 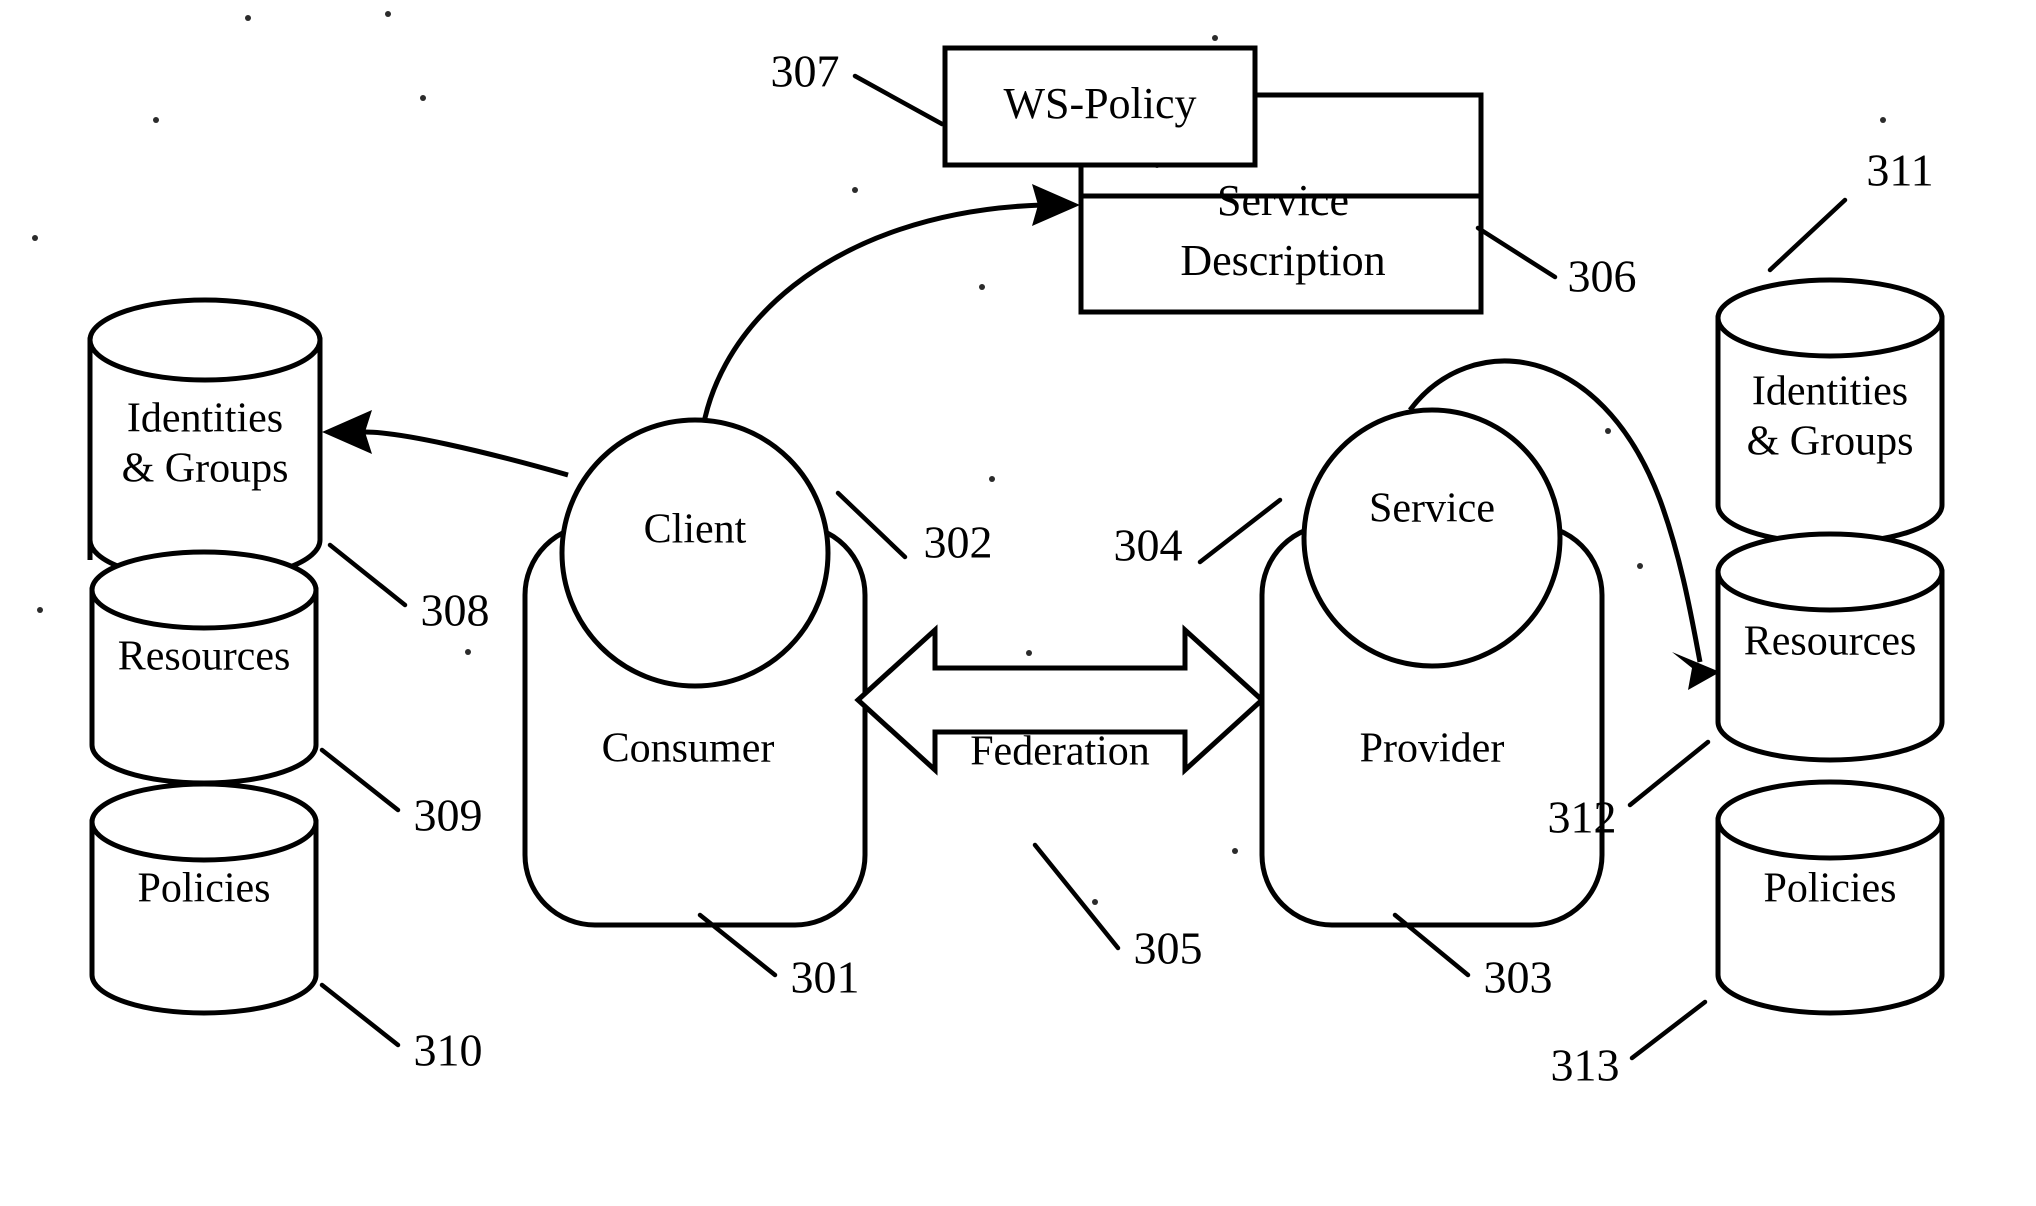 I want to click on left-store-1-line1: Resources, so click(x=204, y=657).